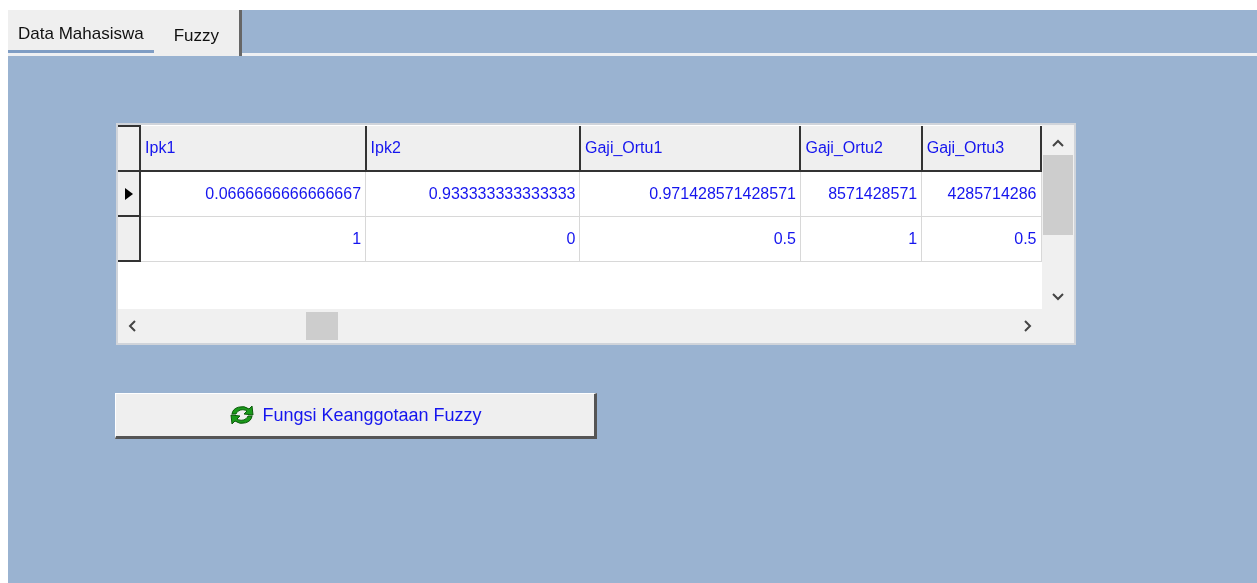  What do you see at coordinates (690, 193) in the screenshot?
I see `table-cell: 0.971428571428571` at bounding box center [690, 193].